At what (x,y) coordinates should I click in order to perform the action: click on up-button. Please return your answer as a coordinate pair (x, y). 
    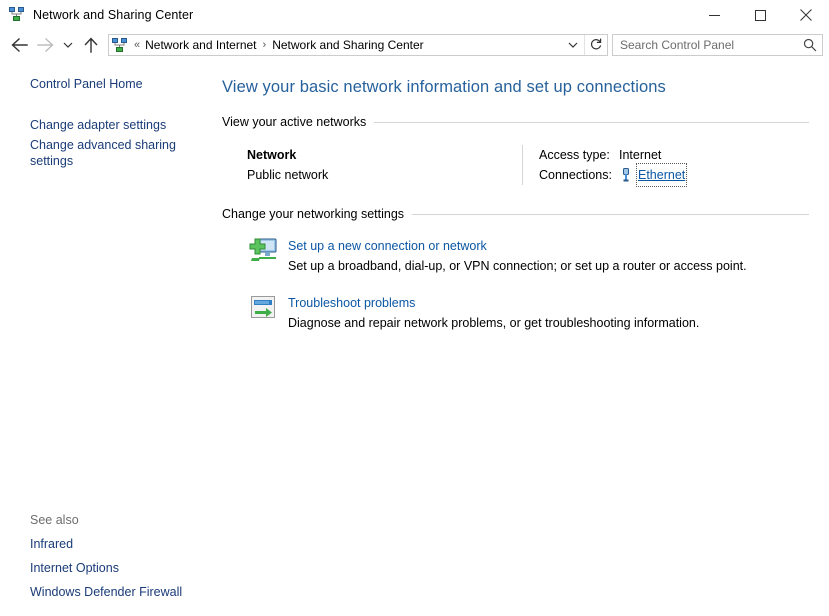
    Looking at the image, I should click on (91, 45).